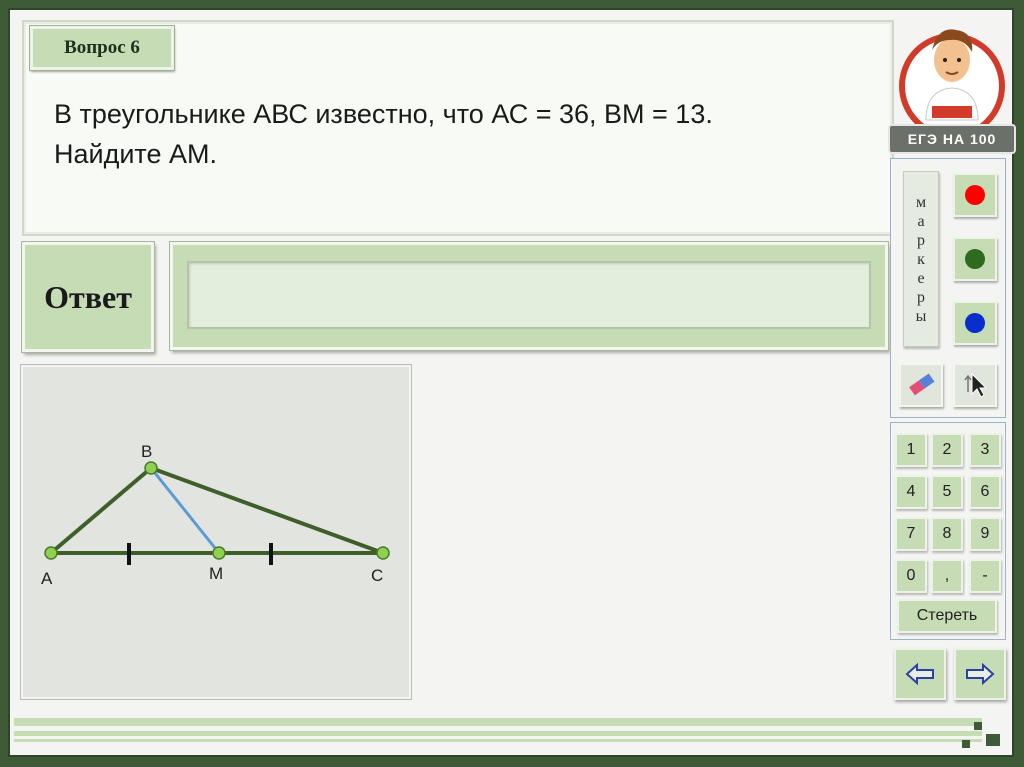 This screenshot has height=767, width=1024. Describe the element at coordinates (911, 534) in the screenshot. I see `key-7: 7` at that location.